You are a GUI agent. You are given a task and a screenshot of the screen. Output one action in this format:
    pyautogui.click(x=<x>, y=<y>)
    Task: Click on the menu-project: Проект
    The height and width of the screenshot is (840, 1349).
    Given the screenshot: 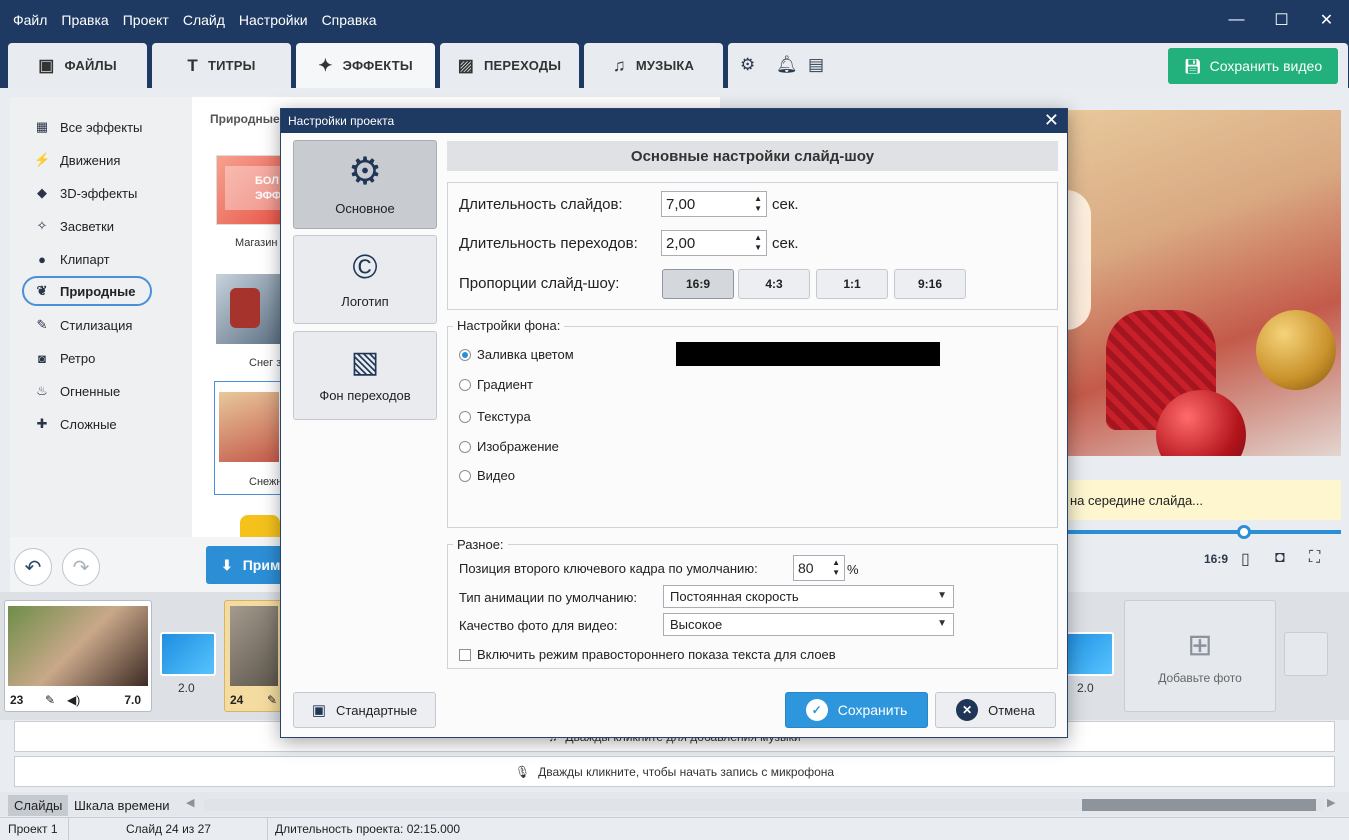 What is the action you would take?
    pyautogui.click(x=146, y=20)
    